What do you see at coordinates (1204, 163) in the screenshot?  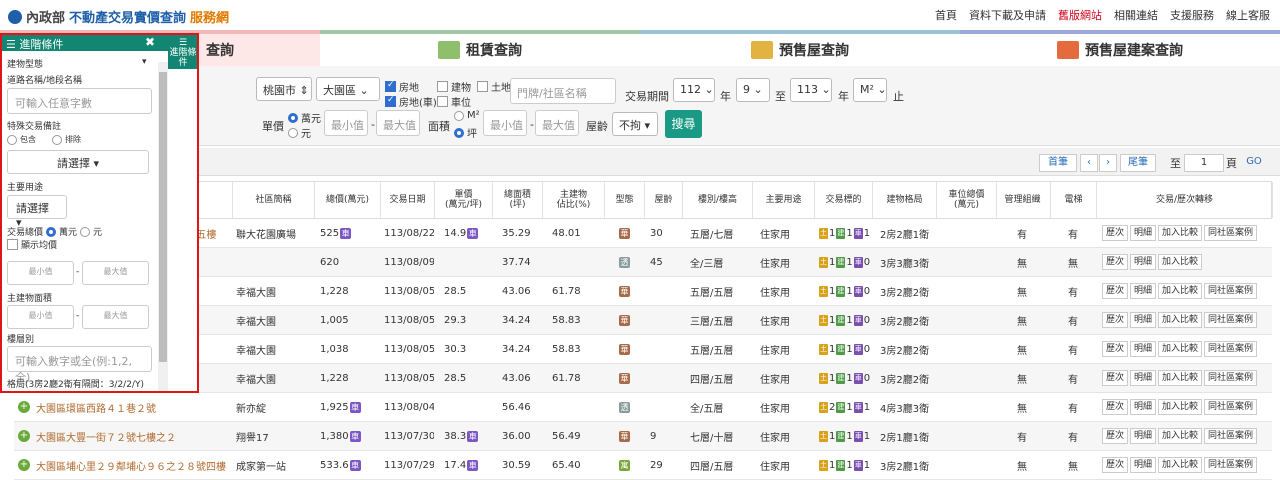 I see `page-input: 1` at bounding box center [1204, 163].